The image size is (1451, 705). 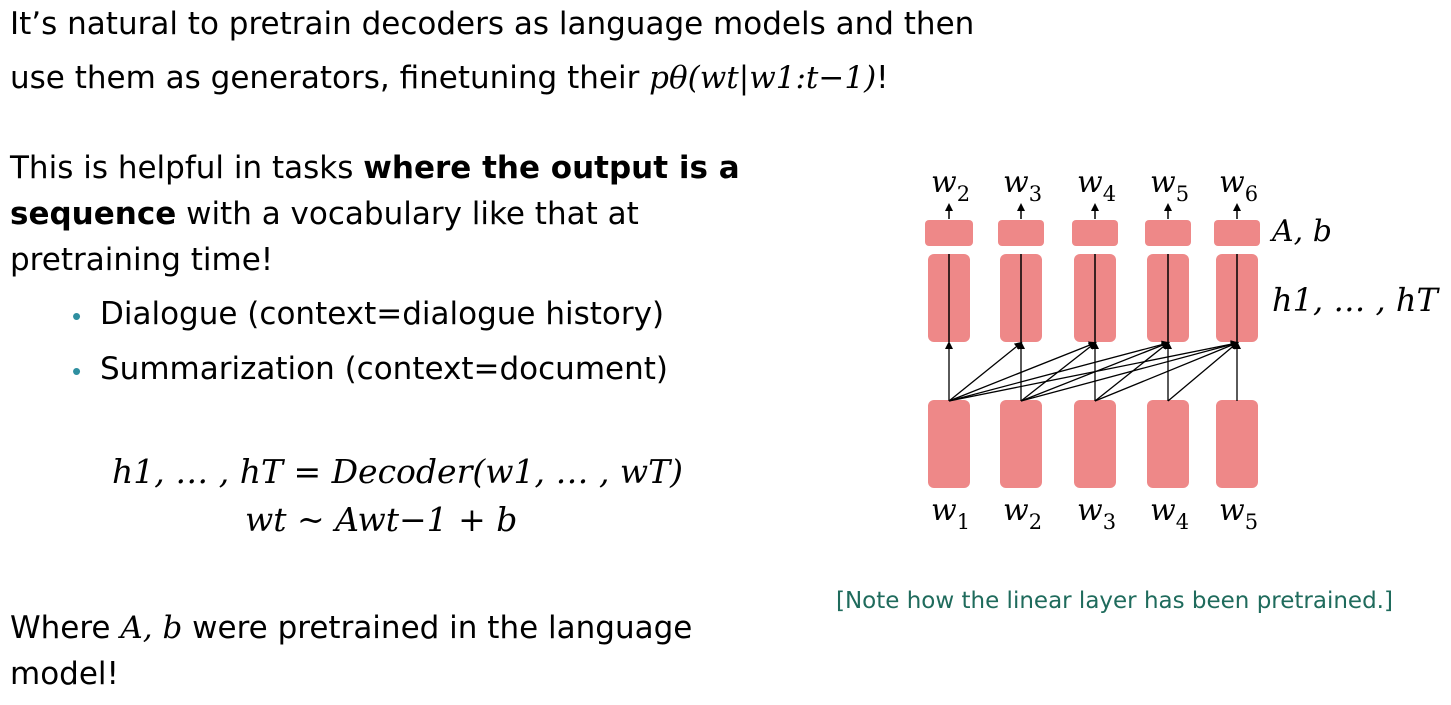 What do you see at coordinates (1238, 513) in the screenshot?
I see `input-token-label: w5` at bounding box center [1238, 513].